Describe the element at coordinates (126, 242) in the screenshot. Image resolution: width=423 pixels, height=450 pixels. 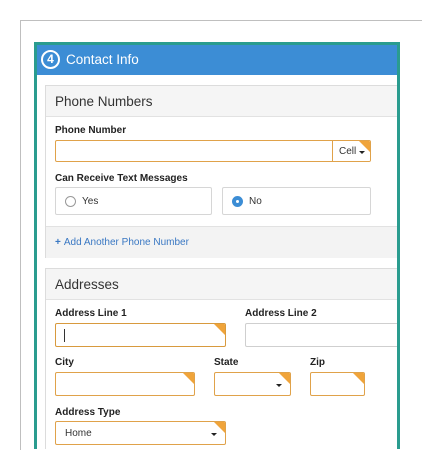
I see `add-phone-label: Add Another Phone Number` at that location.